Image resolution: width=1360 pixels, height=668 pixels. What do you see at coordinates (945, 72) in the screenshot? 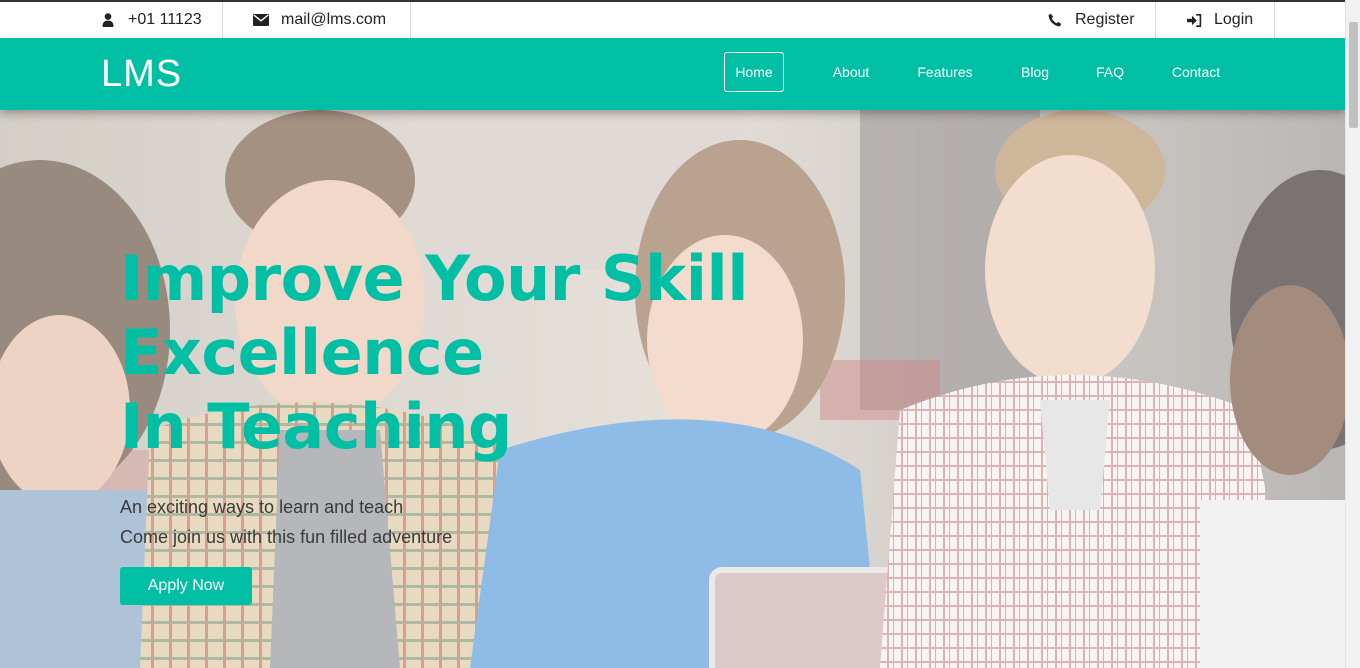
I see `nav-features: Features` at bounding box center [945, 72].